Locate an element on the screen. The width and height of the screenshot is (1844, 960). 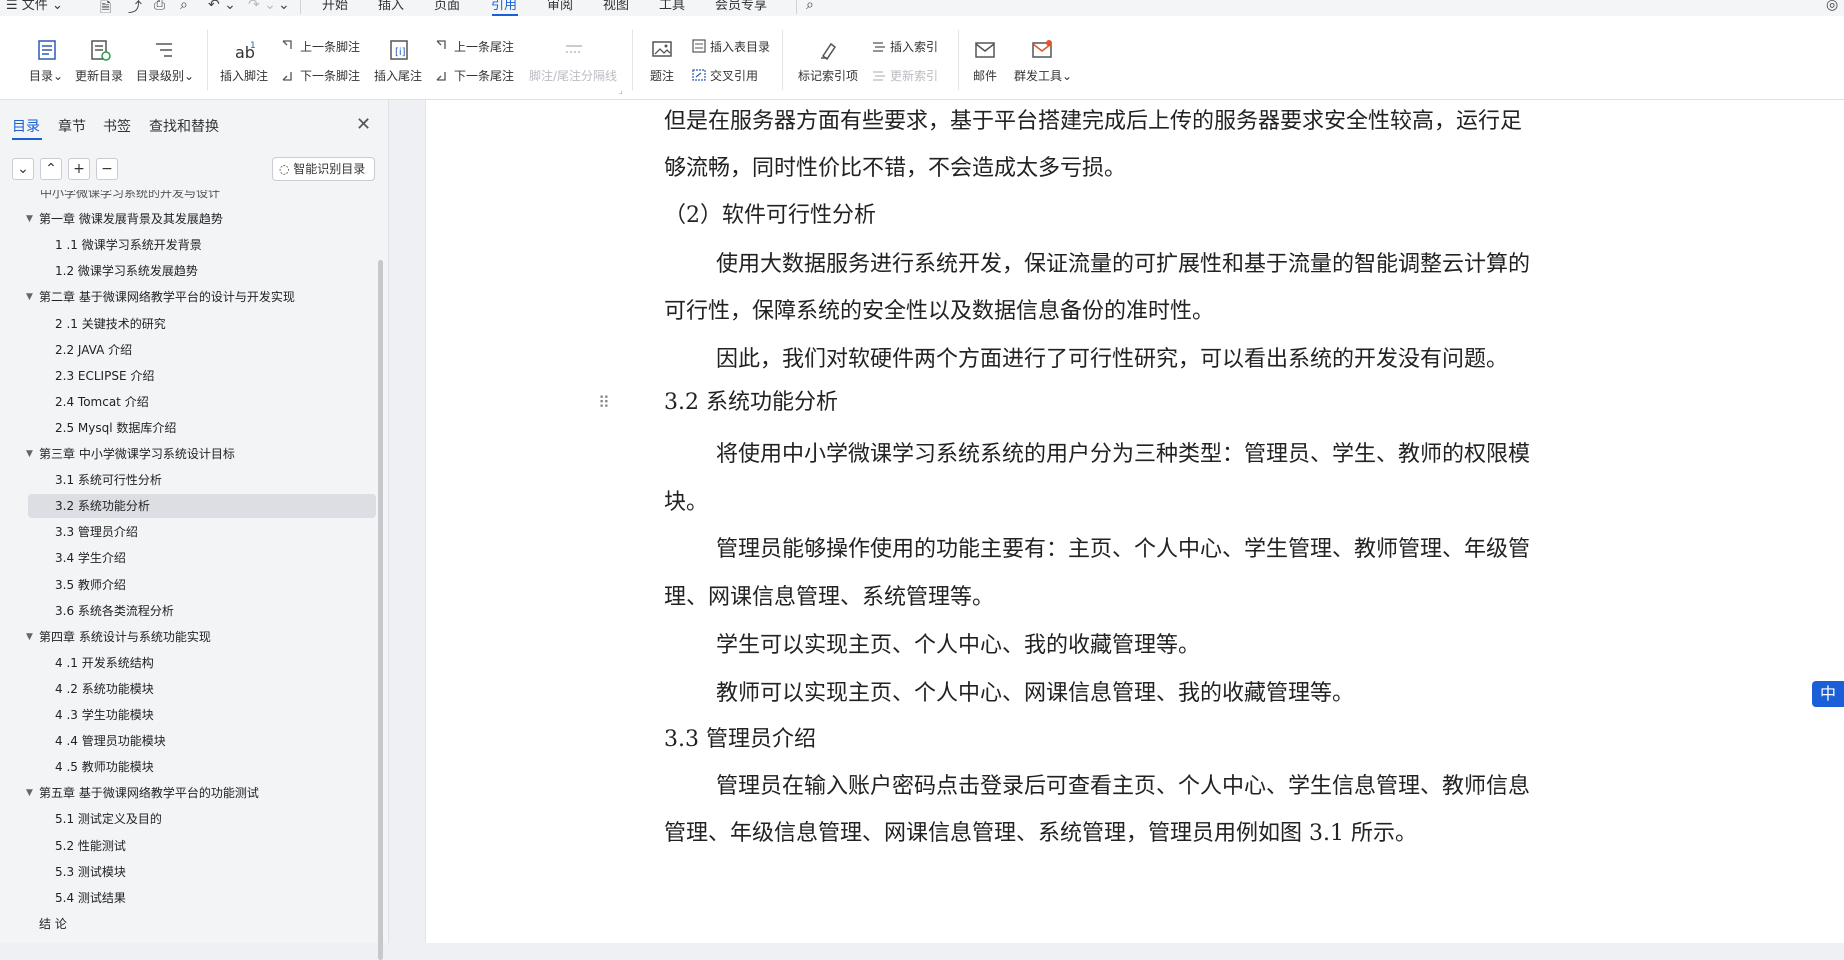
insert-footnote-button: 插入脚注 is located at coordinates (244, 75).